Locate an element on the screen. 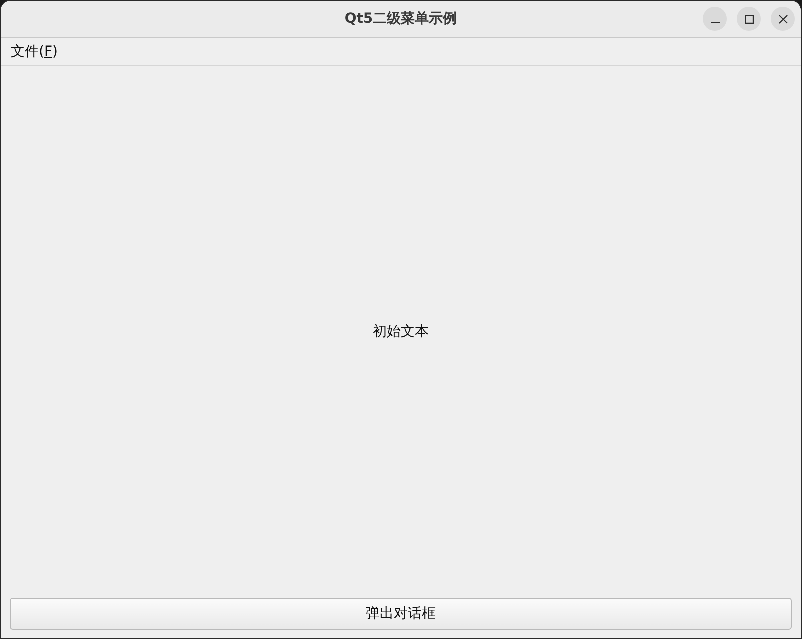  maximize-button is located at coordinates (749, 19).